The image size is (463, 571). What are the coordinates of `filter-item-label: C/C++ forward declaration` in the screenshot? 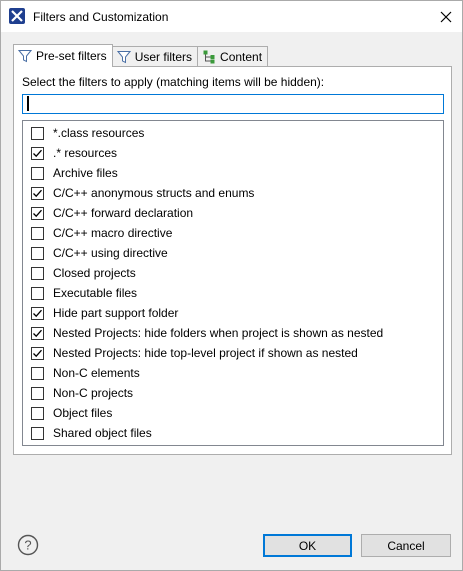 It's located at (123, 213).